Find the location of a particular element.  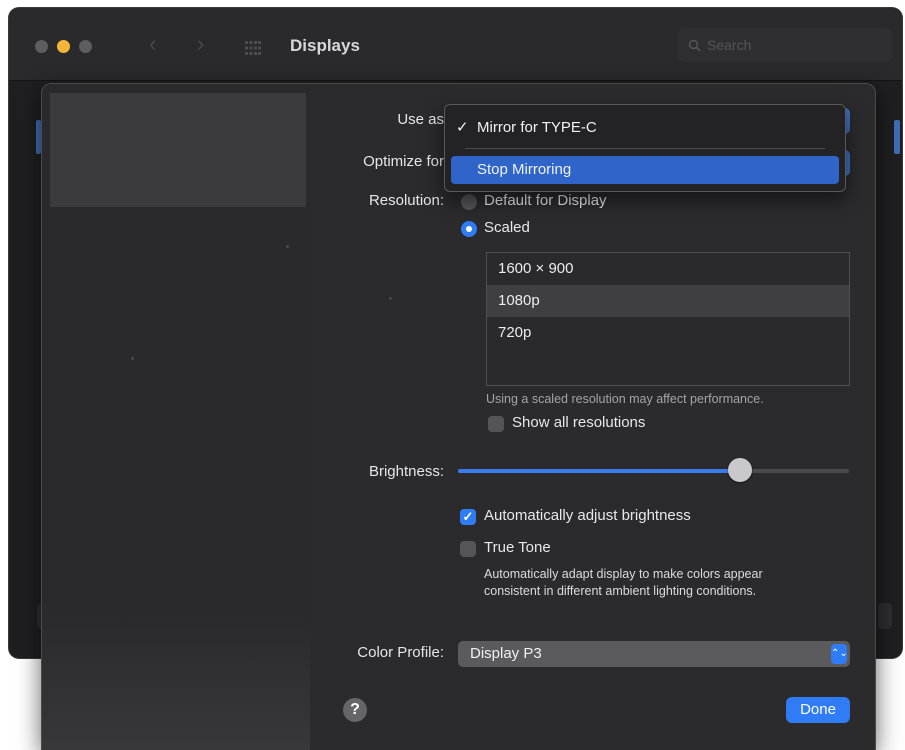

display-preview-tile is located at coordinates (178, 150).